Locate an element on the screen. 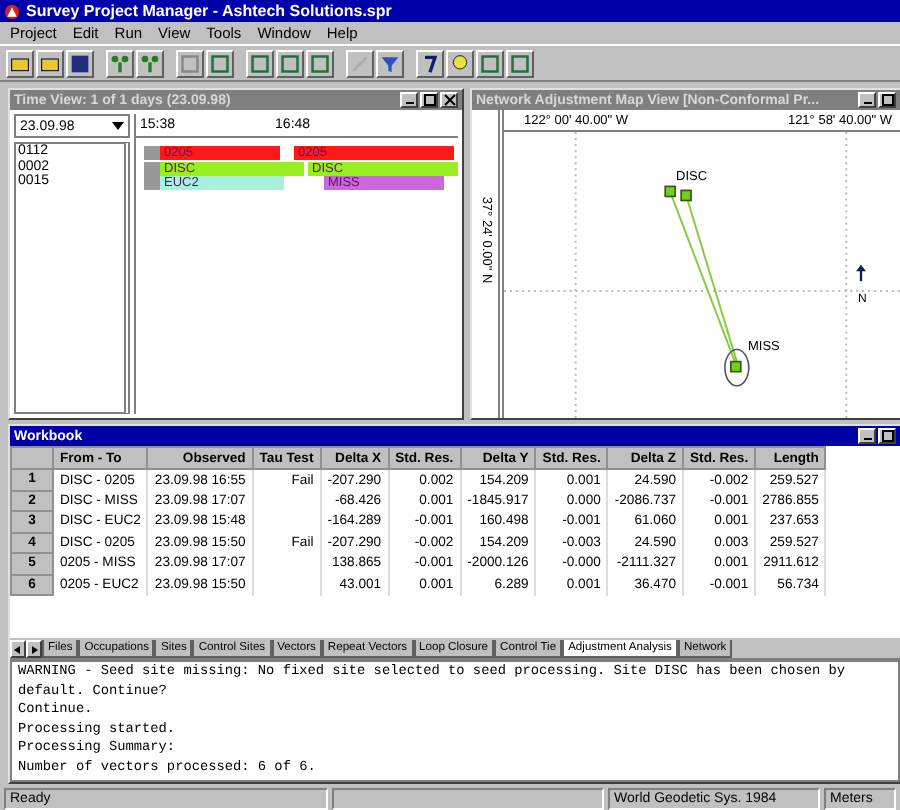 The width and height of the screenshot is (900, 810). tab-scroll-right-button is located at coordinates (34, 649).